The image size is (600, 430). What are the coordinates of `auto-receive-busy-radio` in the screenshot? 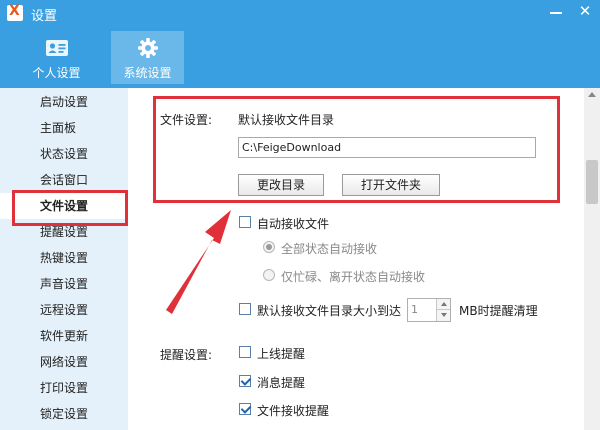 It's located at (269, 275).